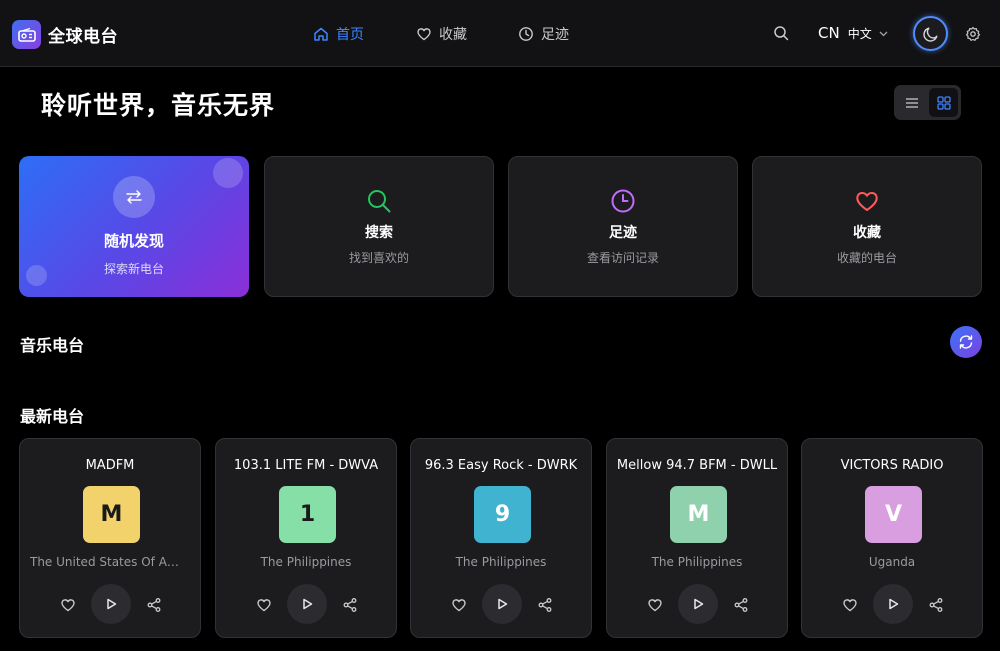  I want to click on feature-subtitle: 找到喜欢的, so click(378, 257).